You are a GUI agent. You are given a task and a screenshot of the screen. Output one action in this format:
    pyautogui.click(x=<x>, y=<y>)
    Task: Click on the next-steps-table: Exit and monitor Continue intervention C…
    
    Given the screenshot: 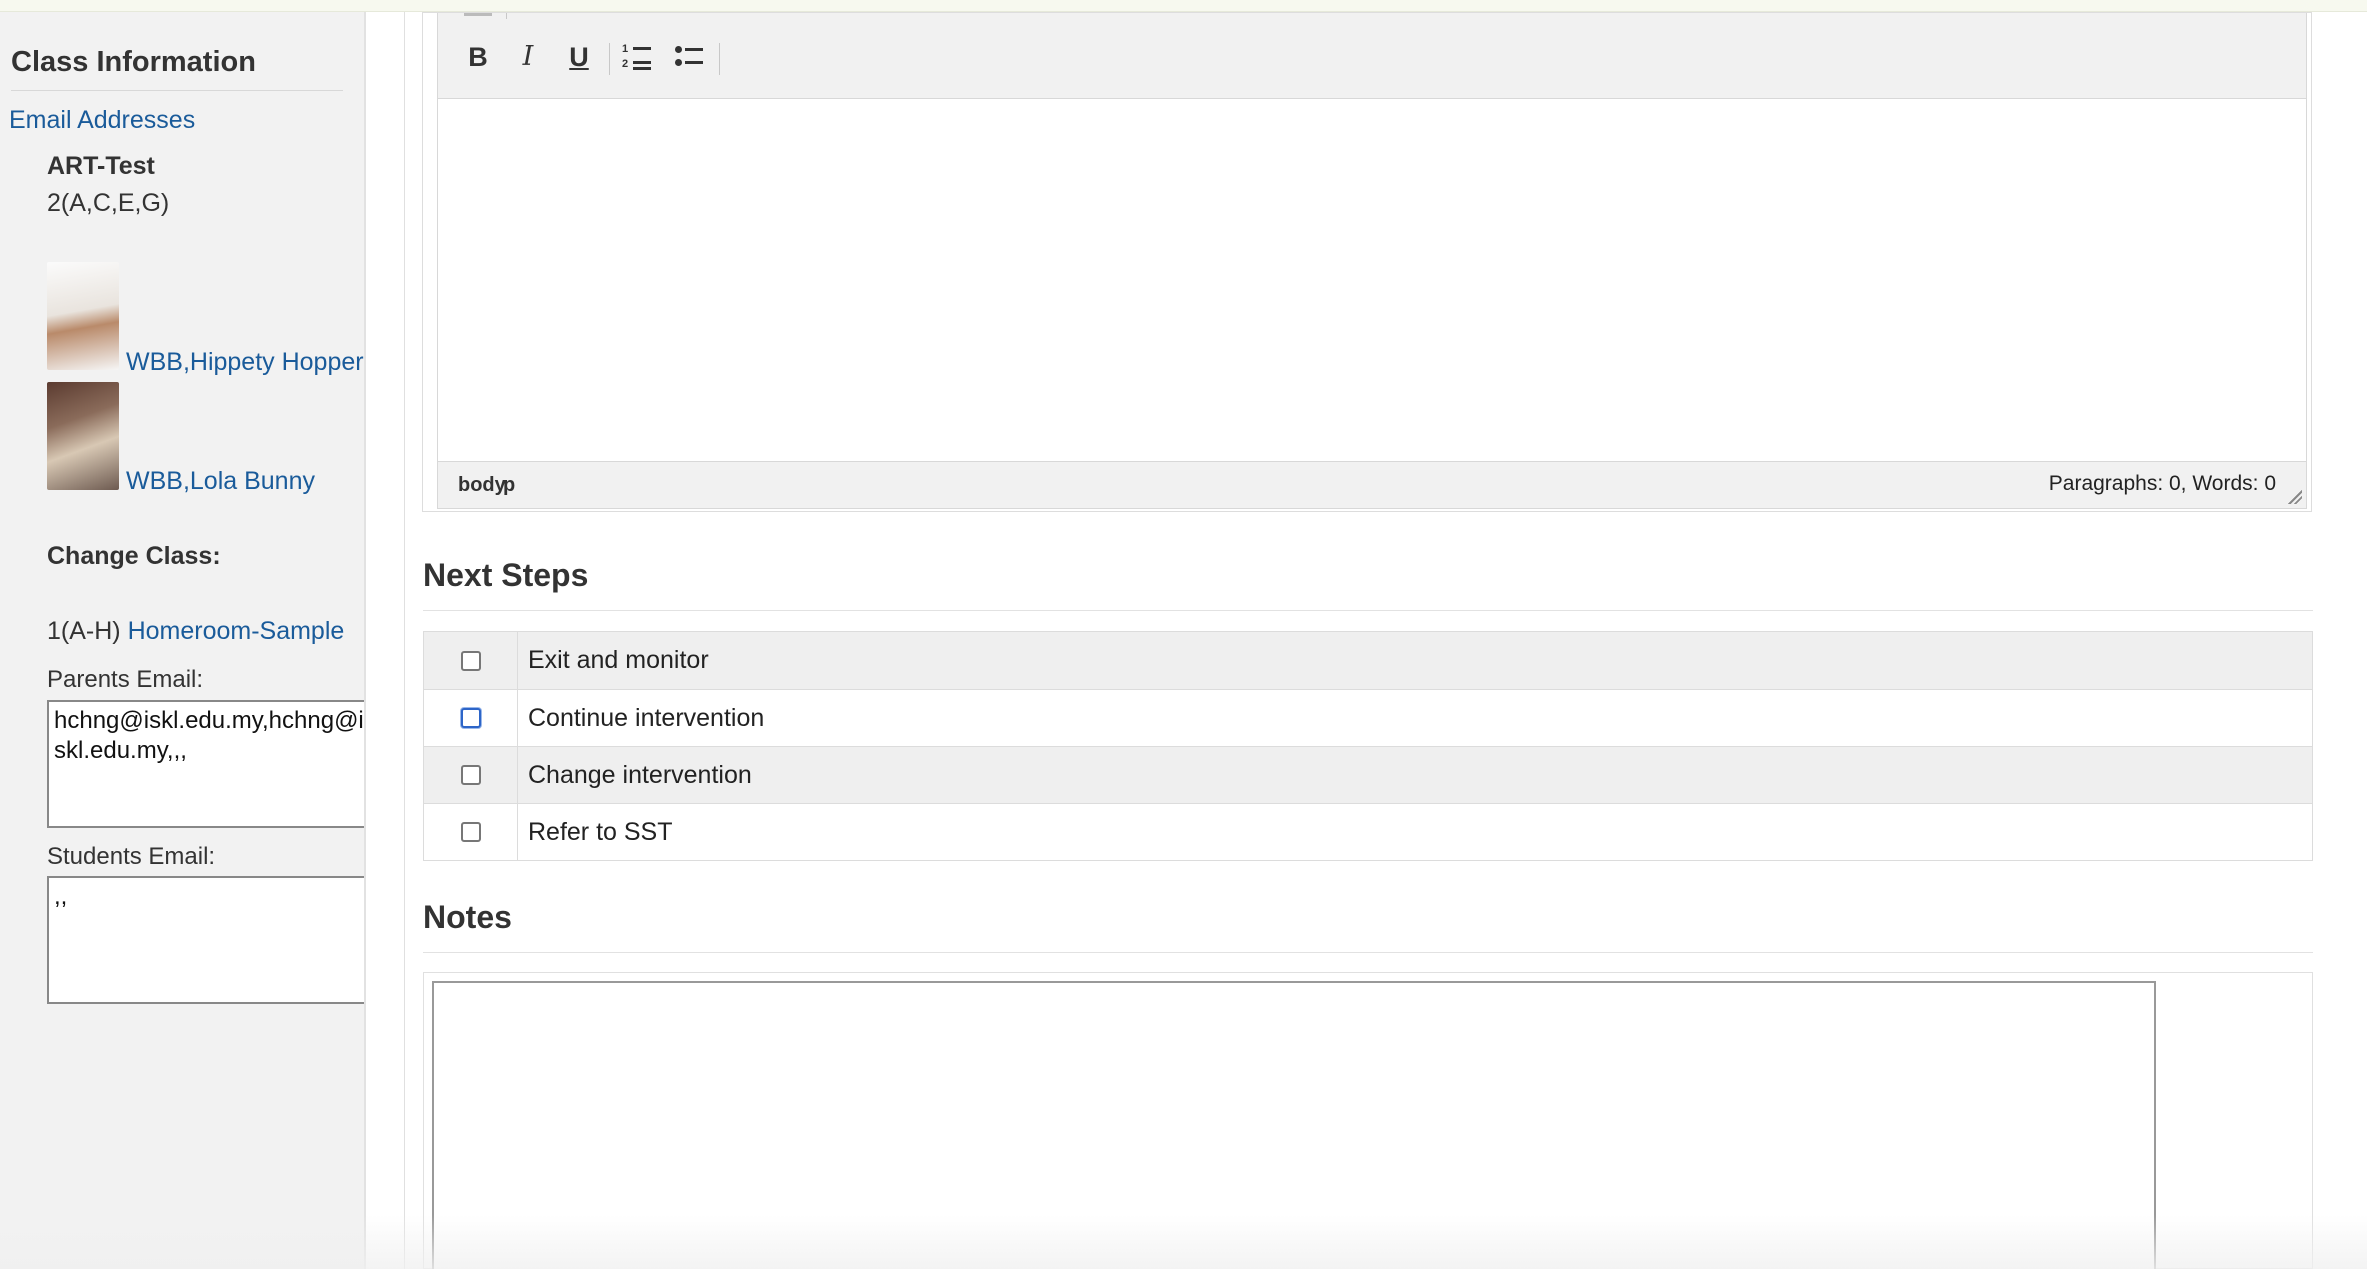 What is the action you would take?
    pyautogui.click(x=1368, y=746)
    